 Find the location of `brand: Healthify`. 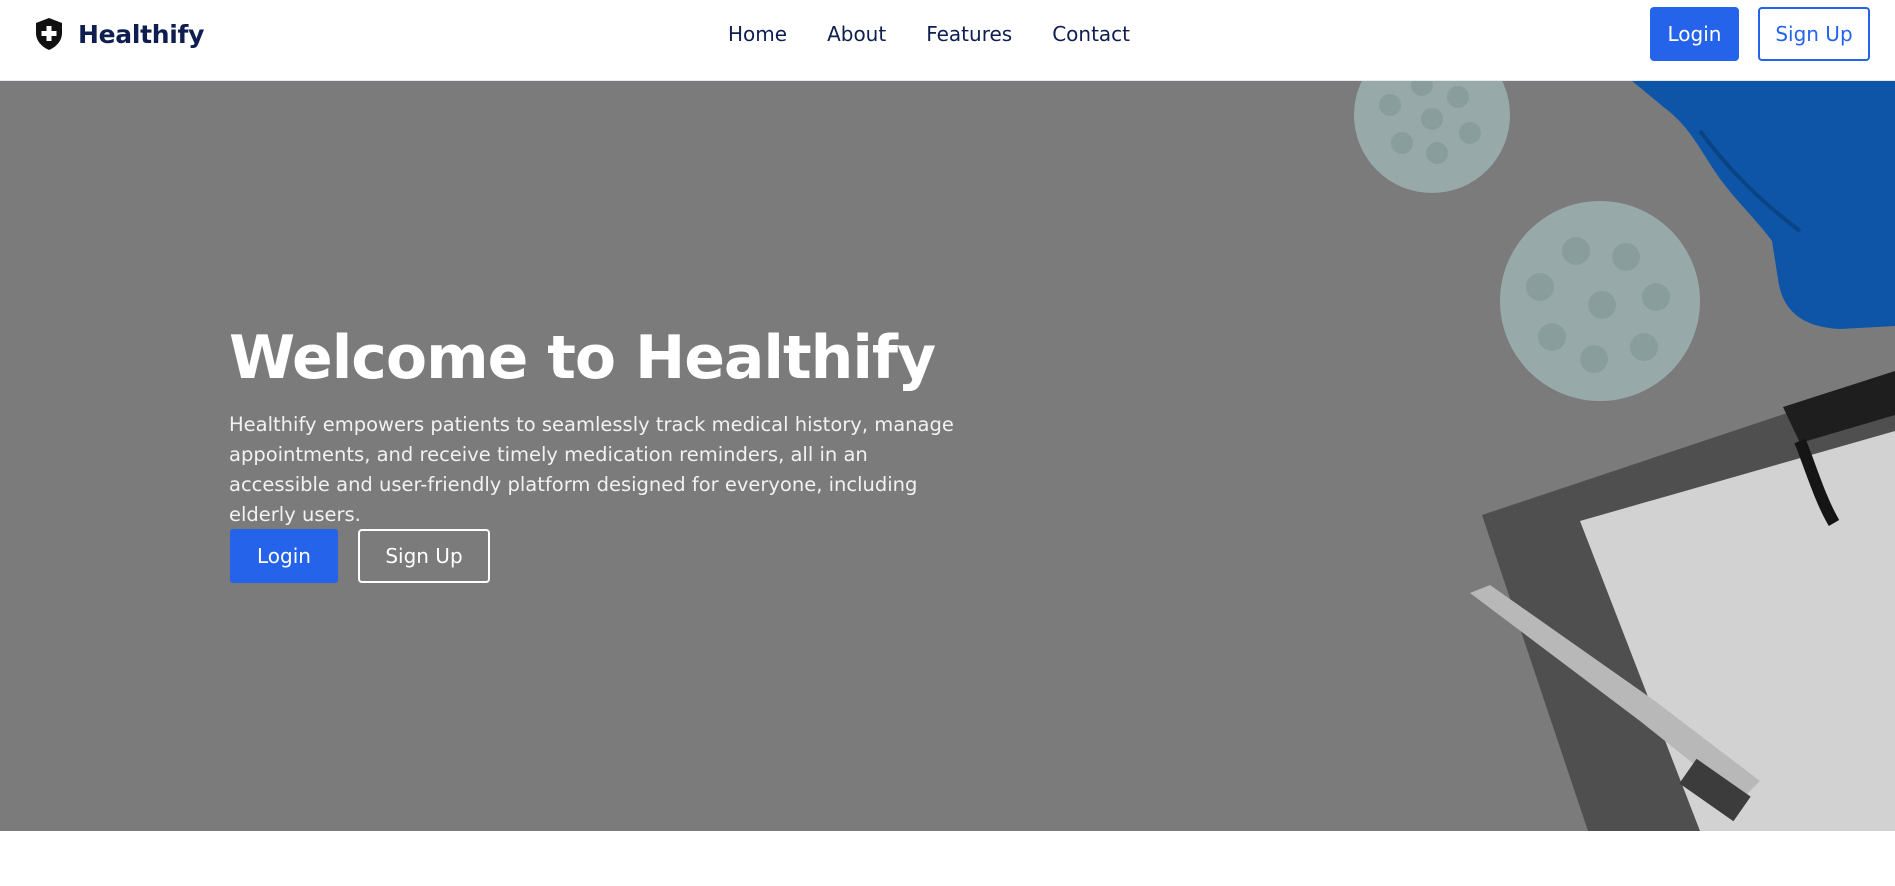

brand: Healthify is located at coordinates (119, 34).